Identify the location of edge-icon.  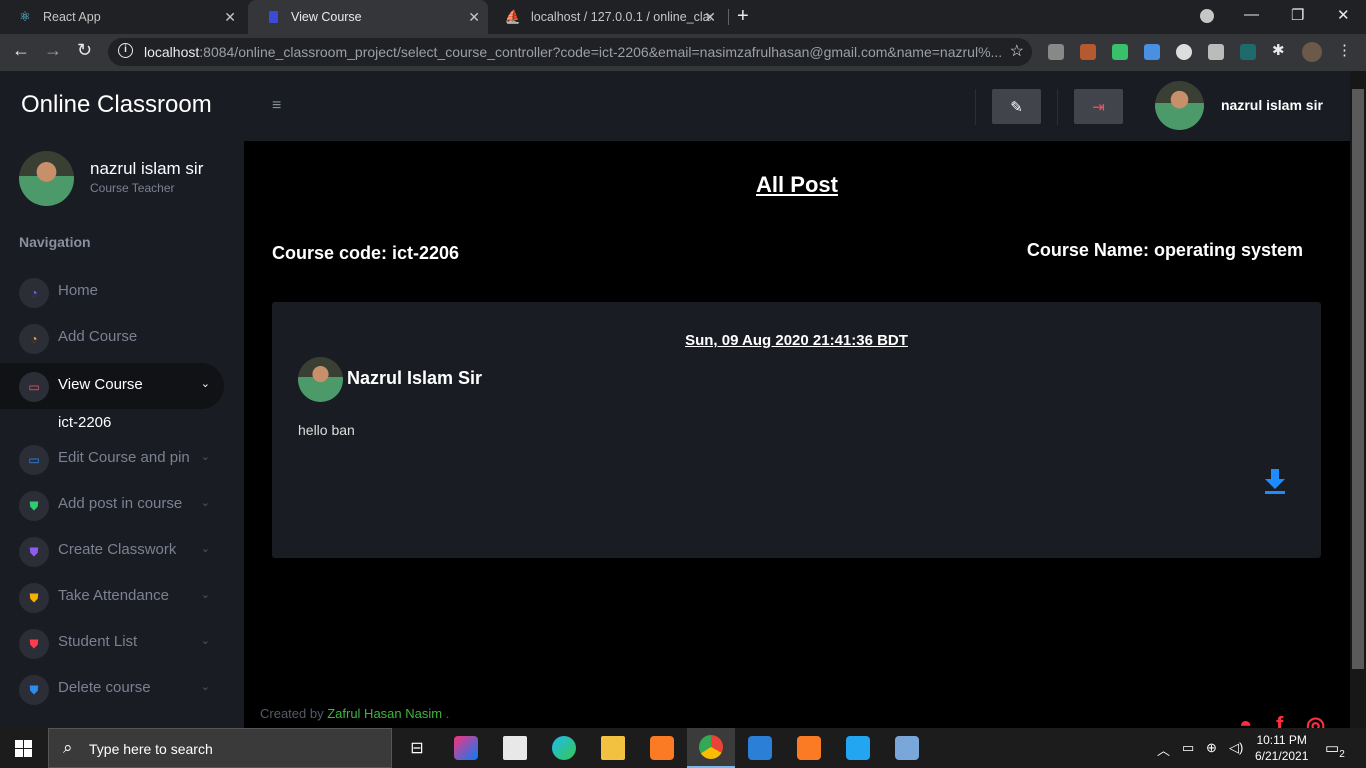
(564, 748).